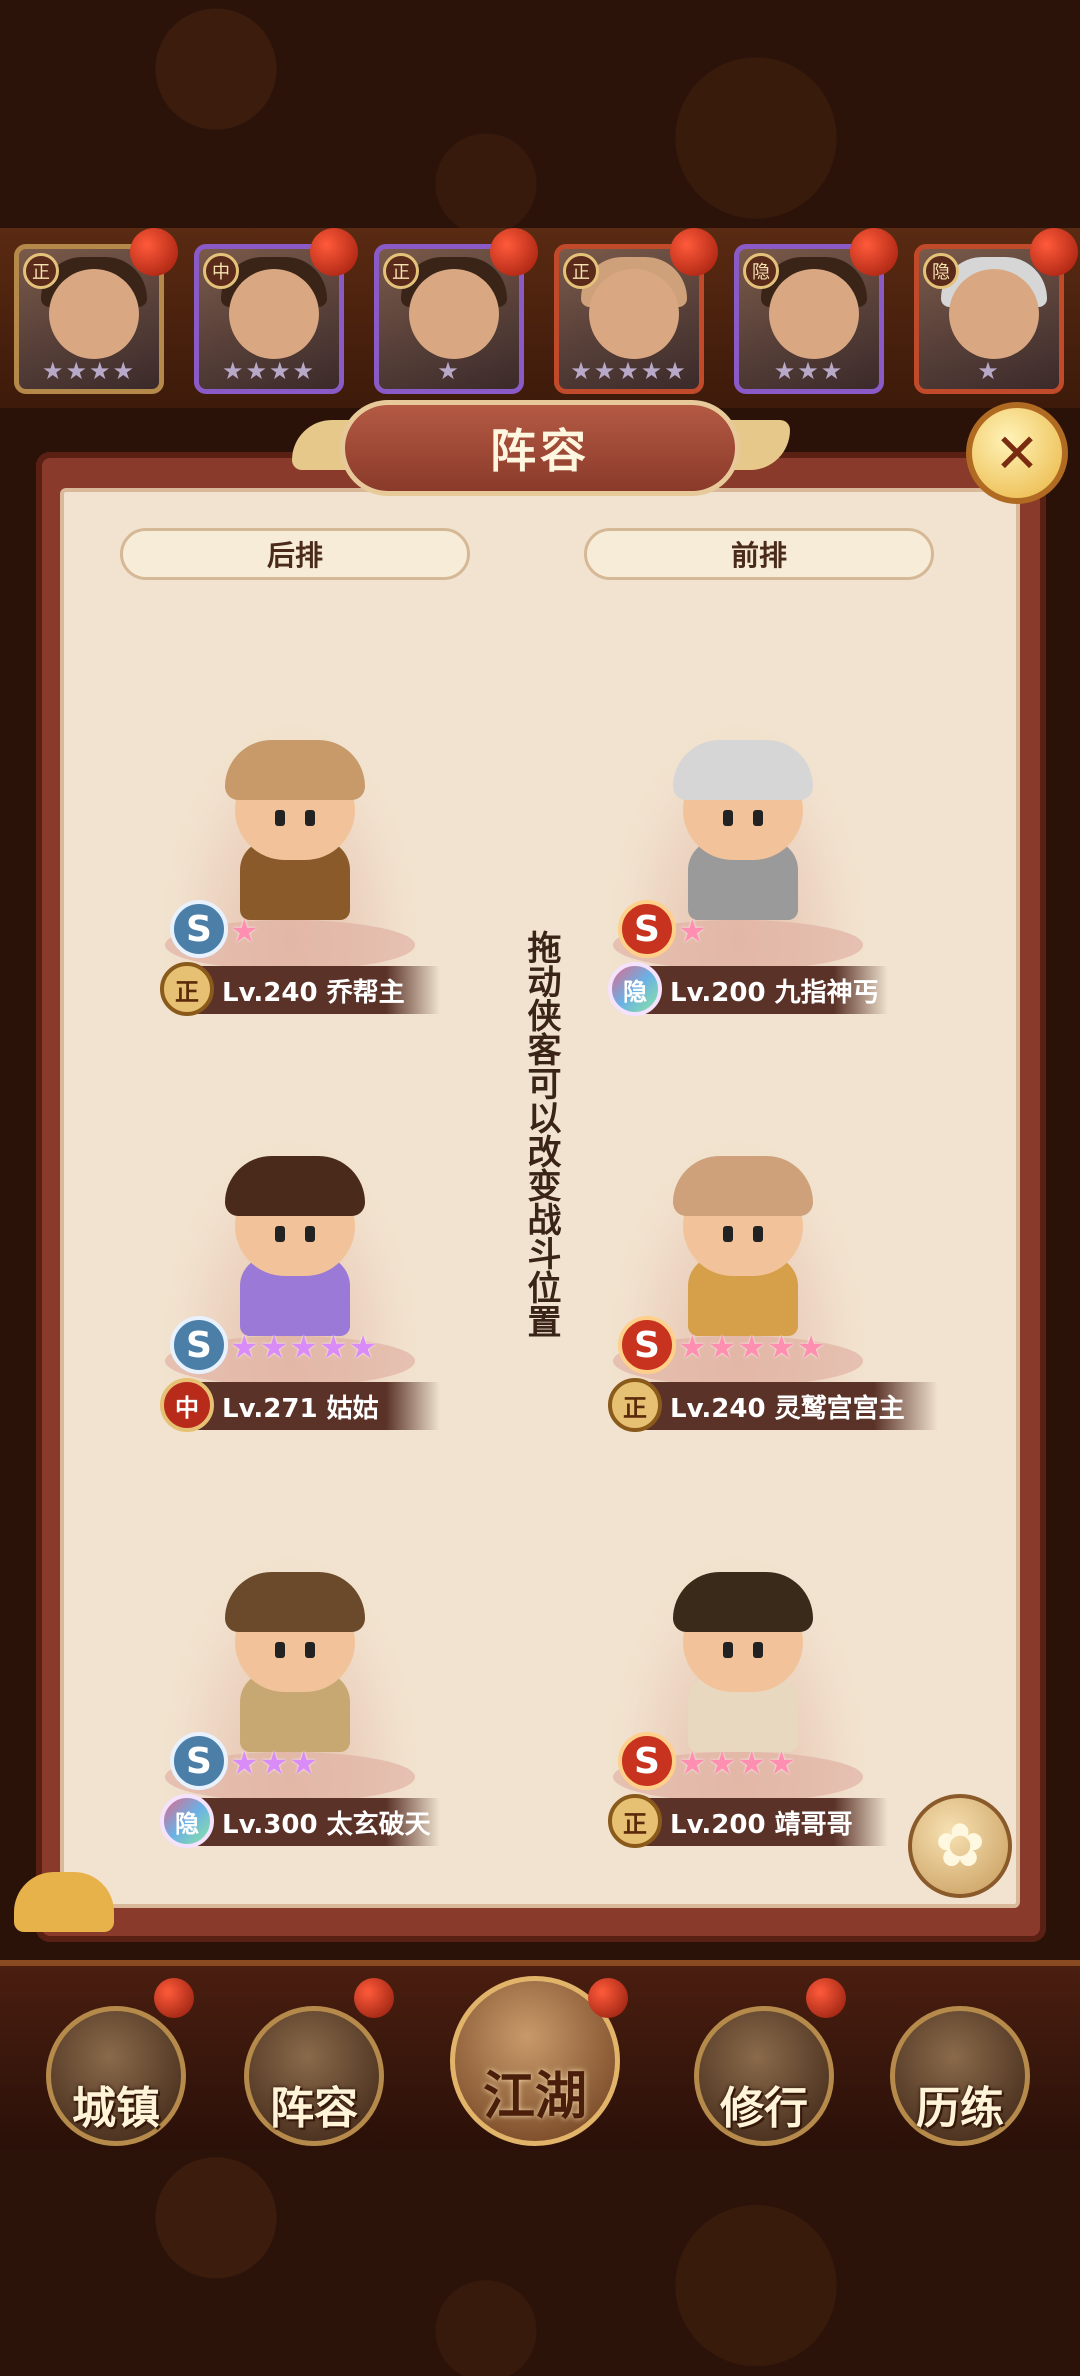 The height and width of the screenshot is (2376, 1080). What do you see at coordinates (541, 1134) in the screenshot?
I see `drag-hint: 拖动侠客可以改变战斗位置` at bounding box center [541, 1134].